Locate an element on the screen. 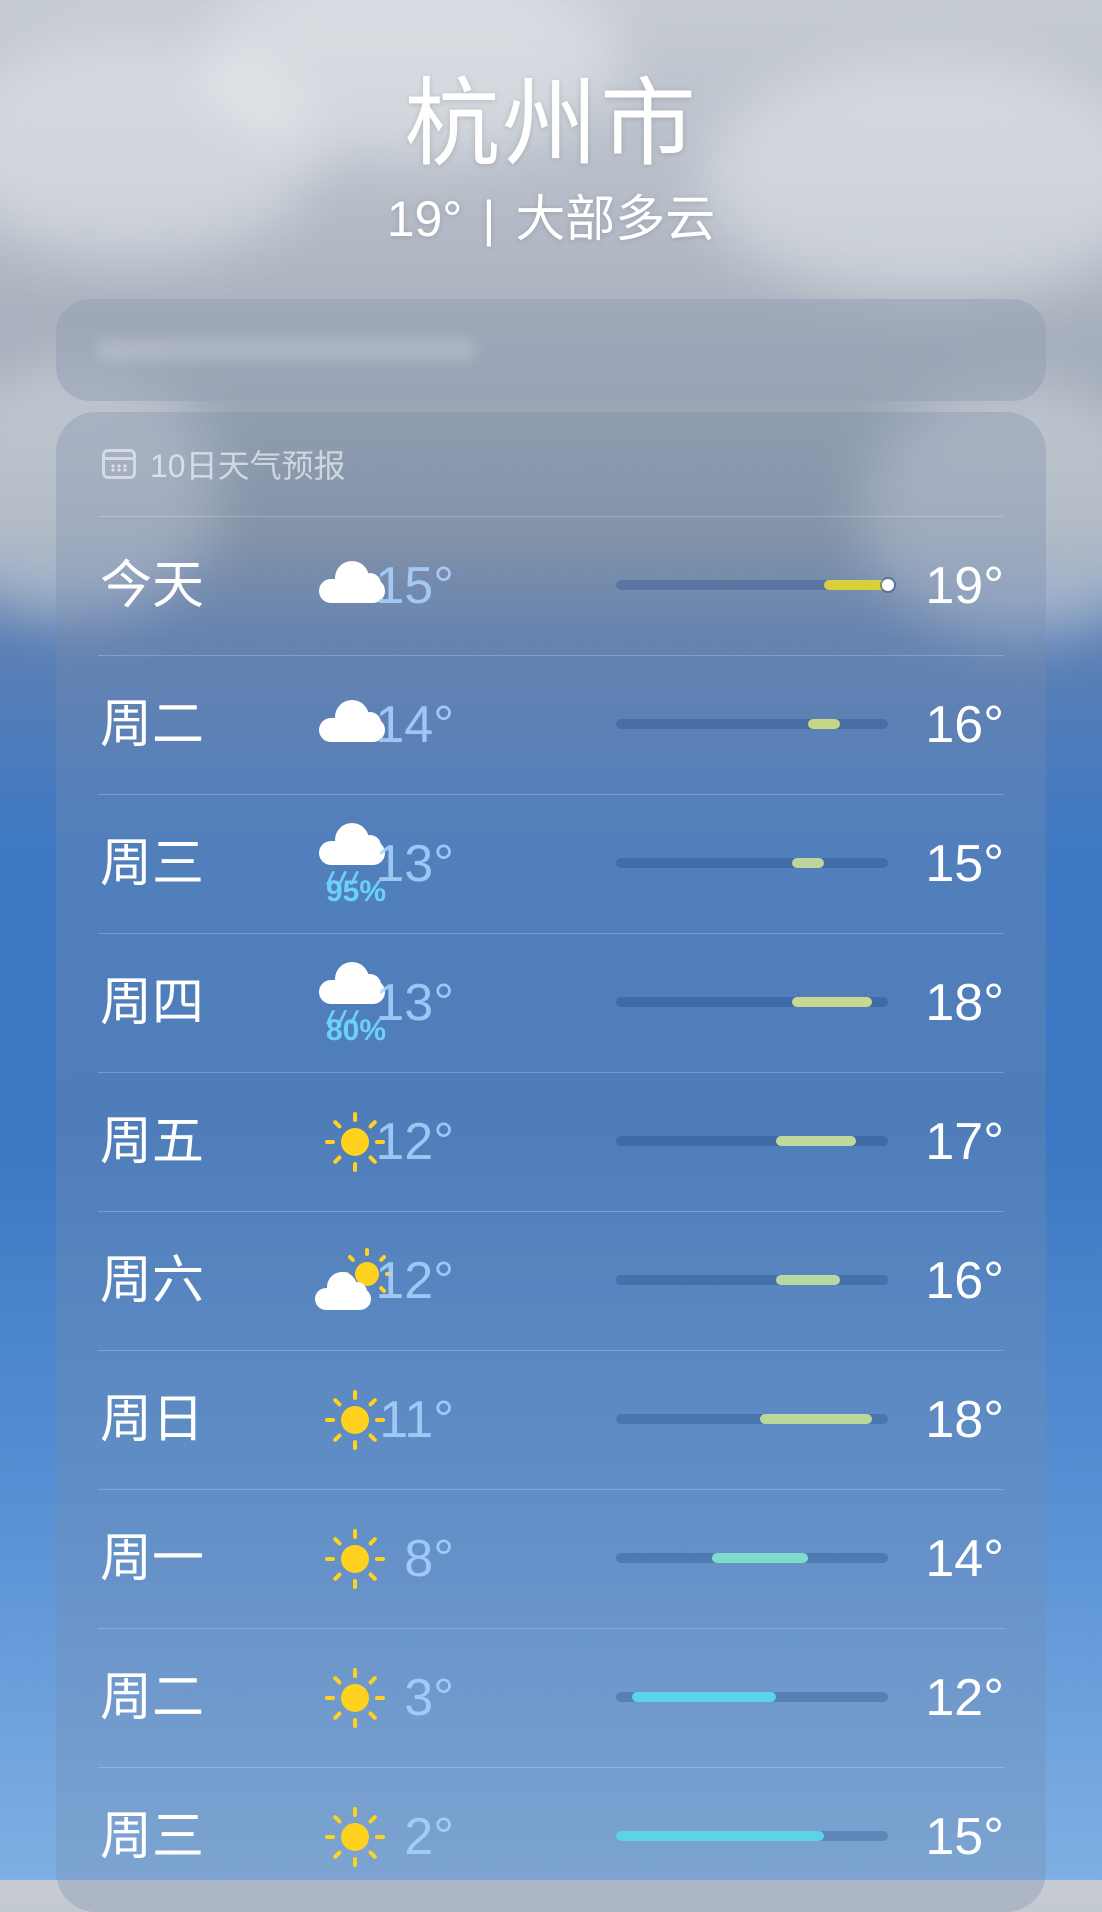 This screenshot has width=1102, height=1912. forecast-row: 周二 14° 16° is located at coordinates (551, 724).